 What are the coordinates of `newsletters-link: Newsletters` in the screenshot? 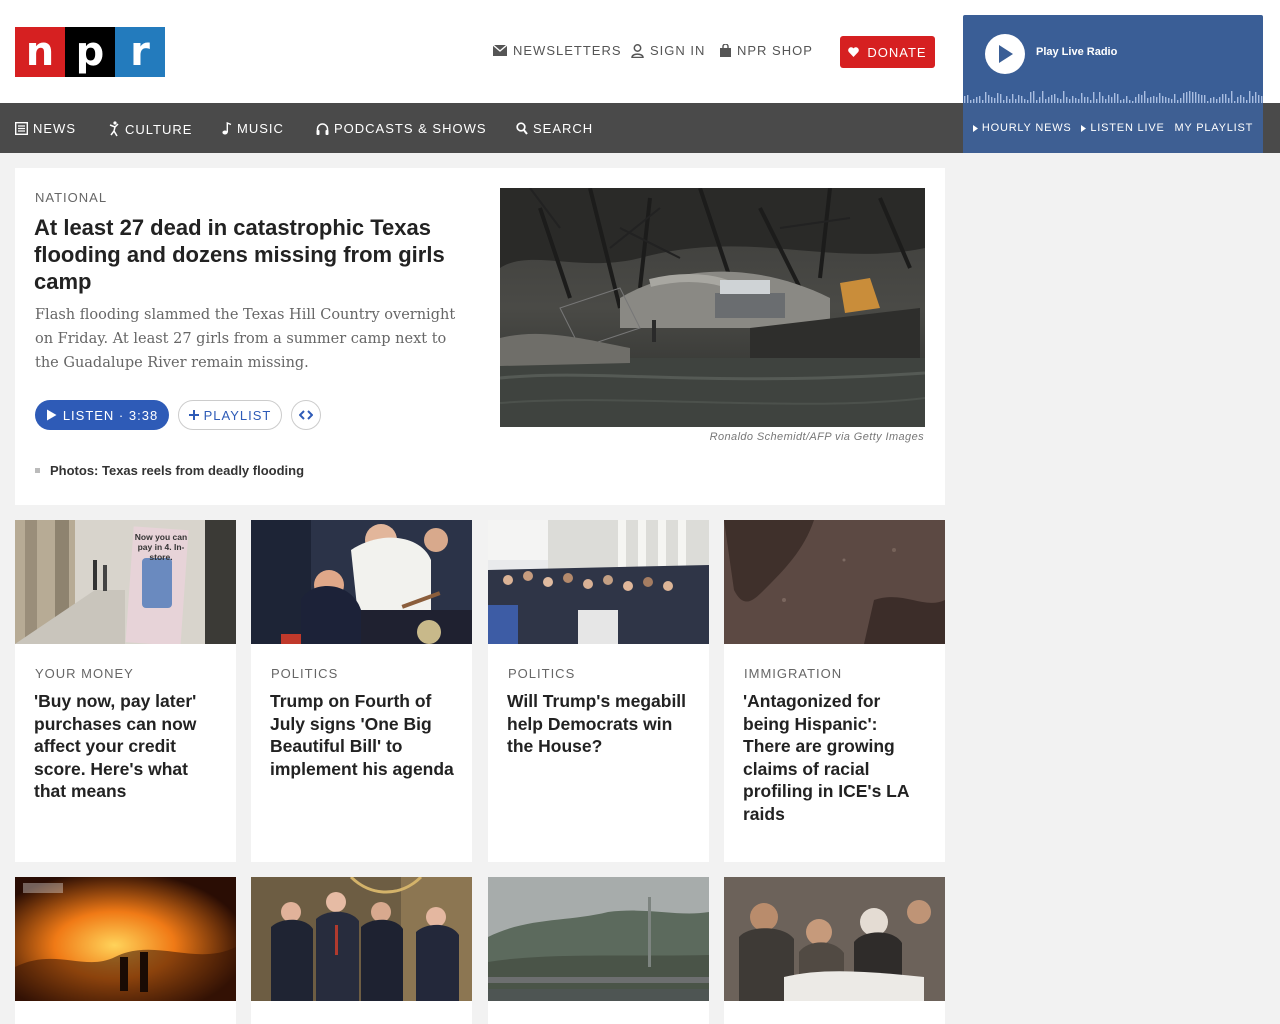 It's located at (557, 50).